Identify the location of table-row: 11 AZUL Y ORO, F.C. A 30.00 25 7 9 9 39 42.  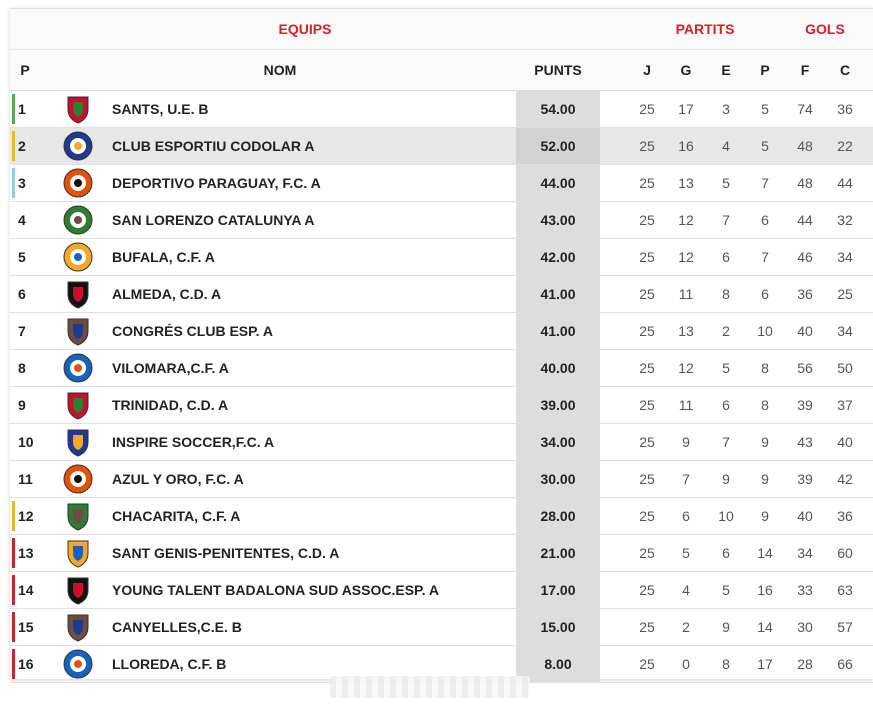
(441, 479).